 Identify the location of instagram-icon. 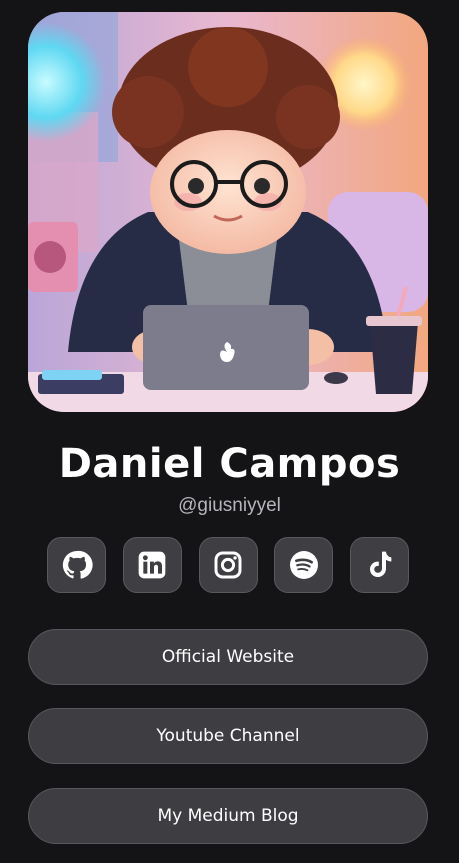
(228, 565).